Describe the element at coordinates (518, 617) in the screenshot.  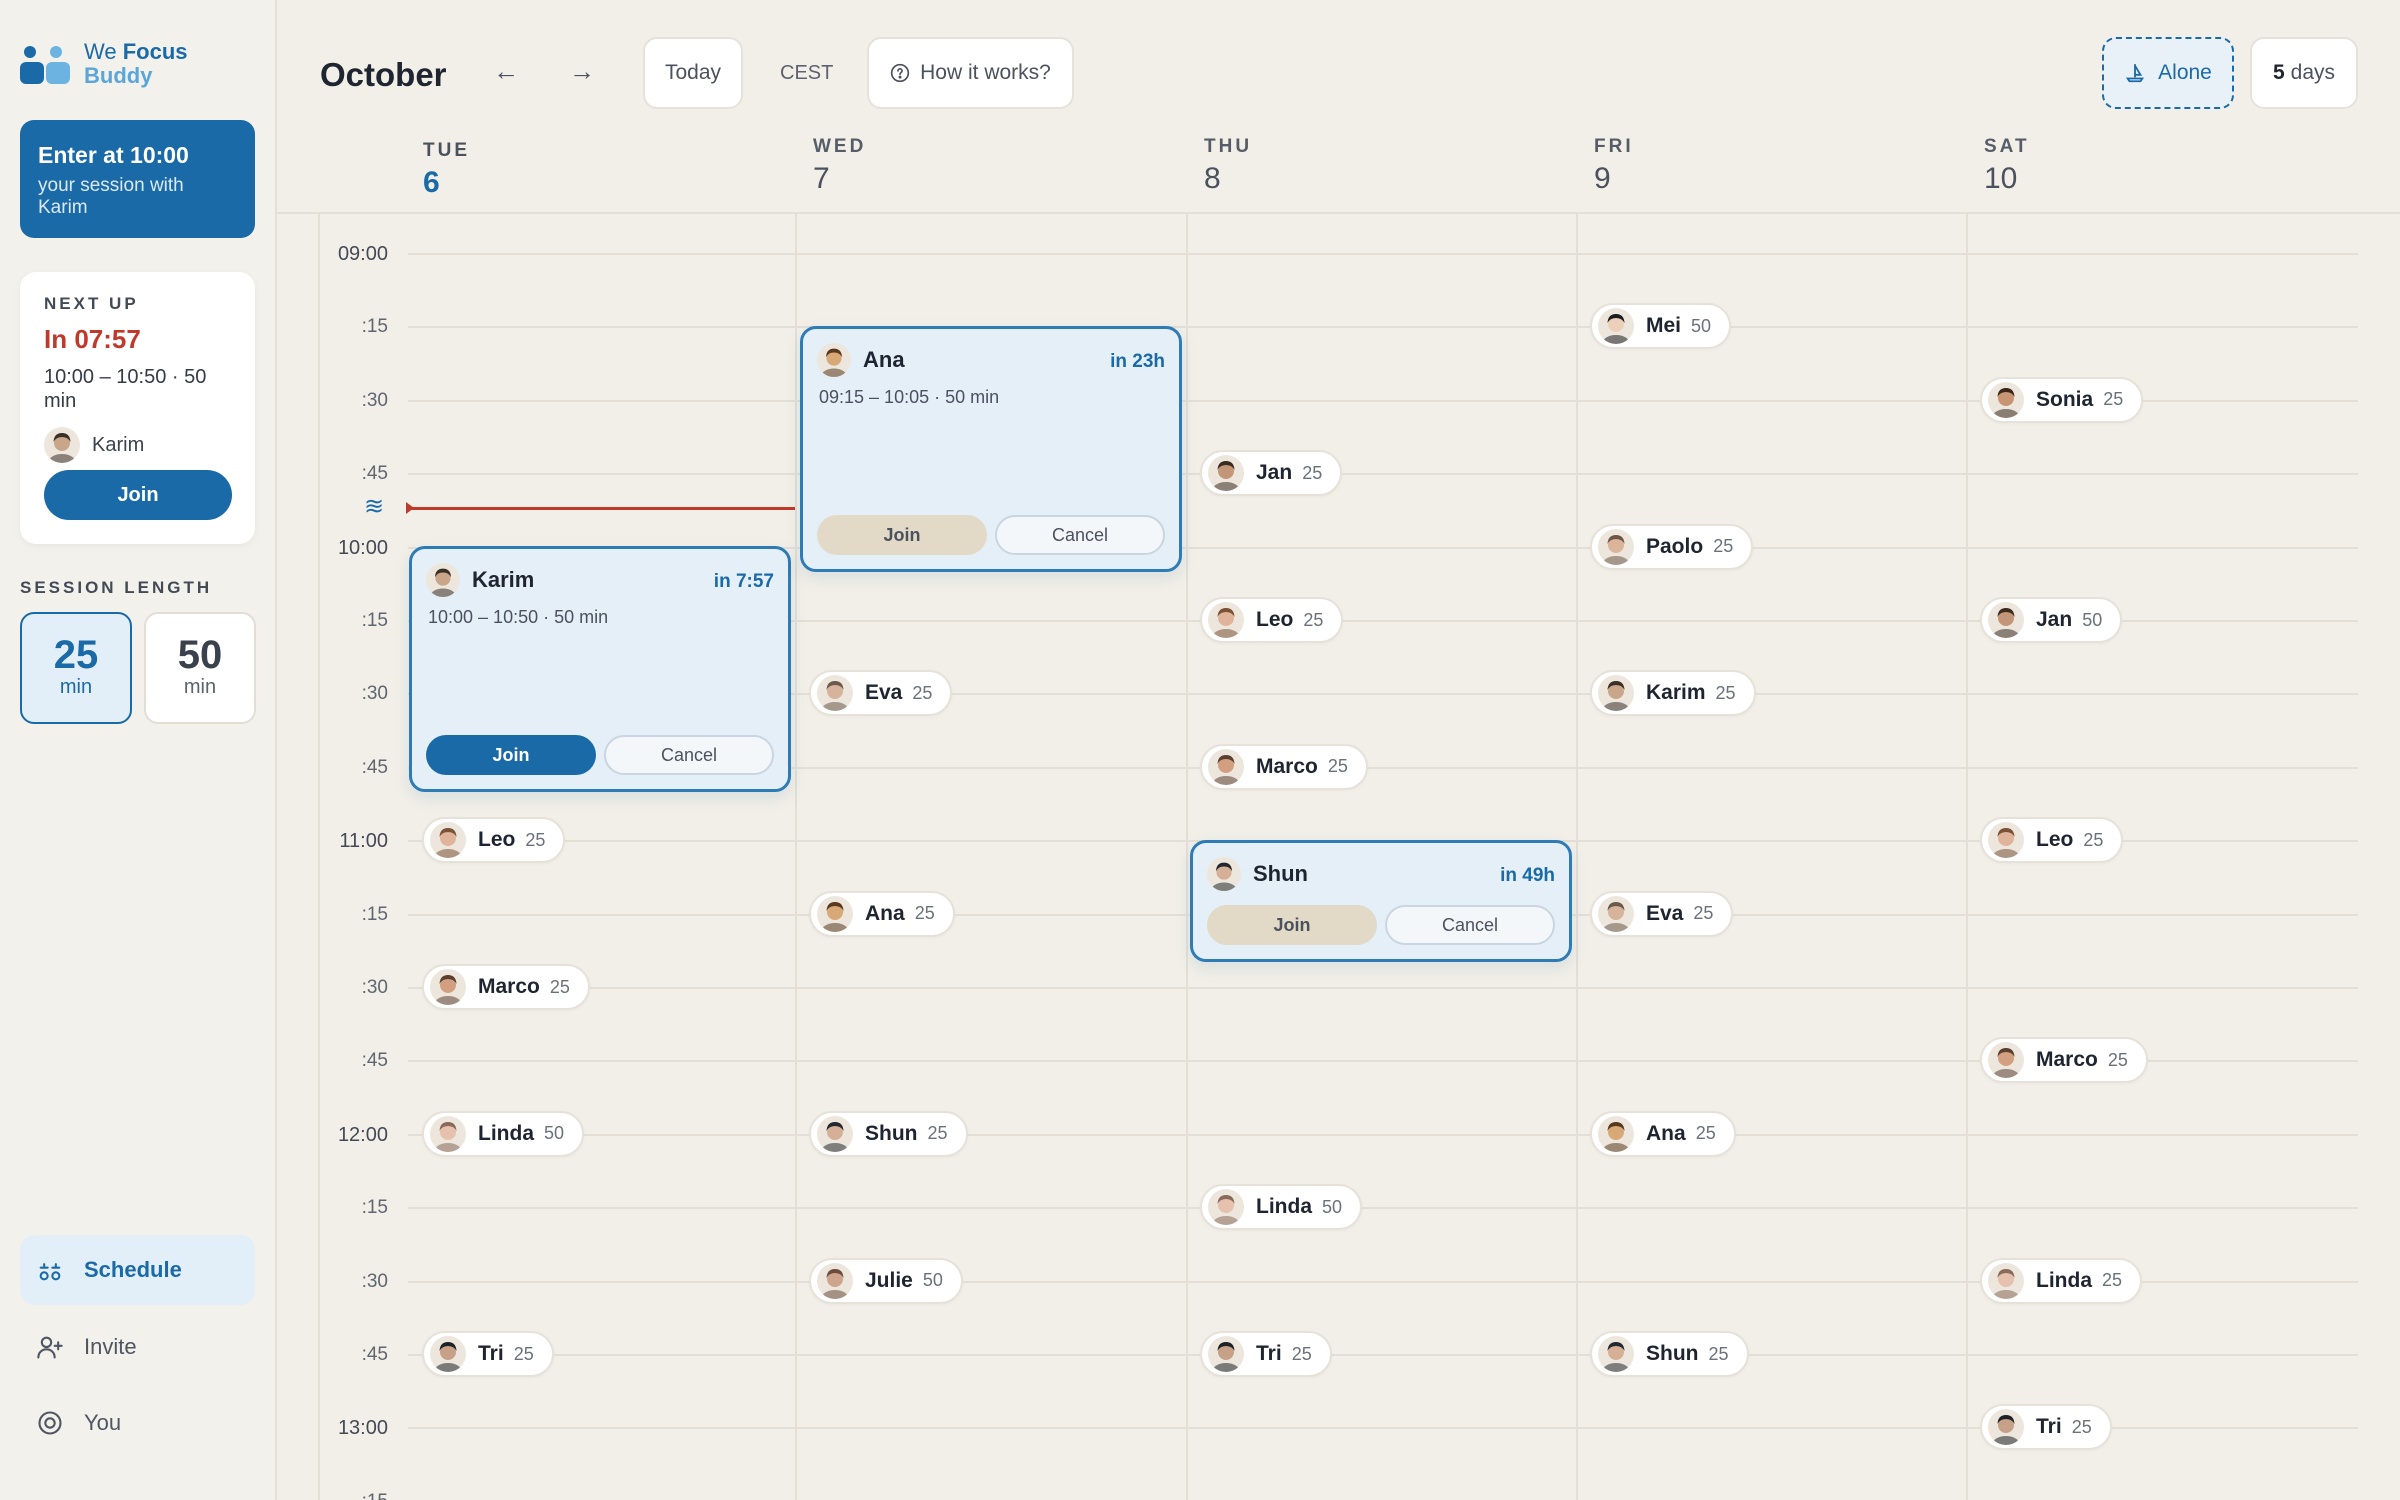
I see `session-time: 10:00 – 10:50 · 50 min` at that location.